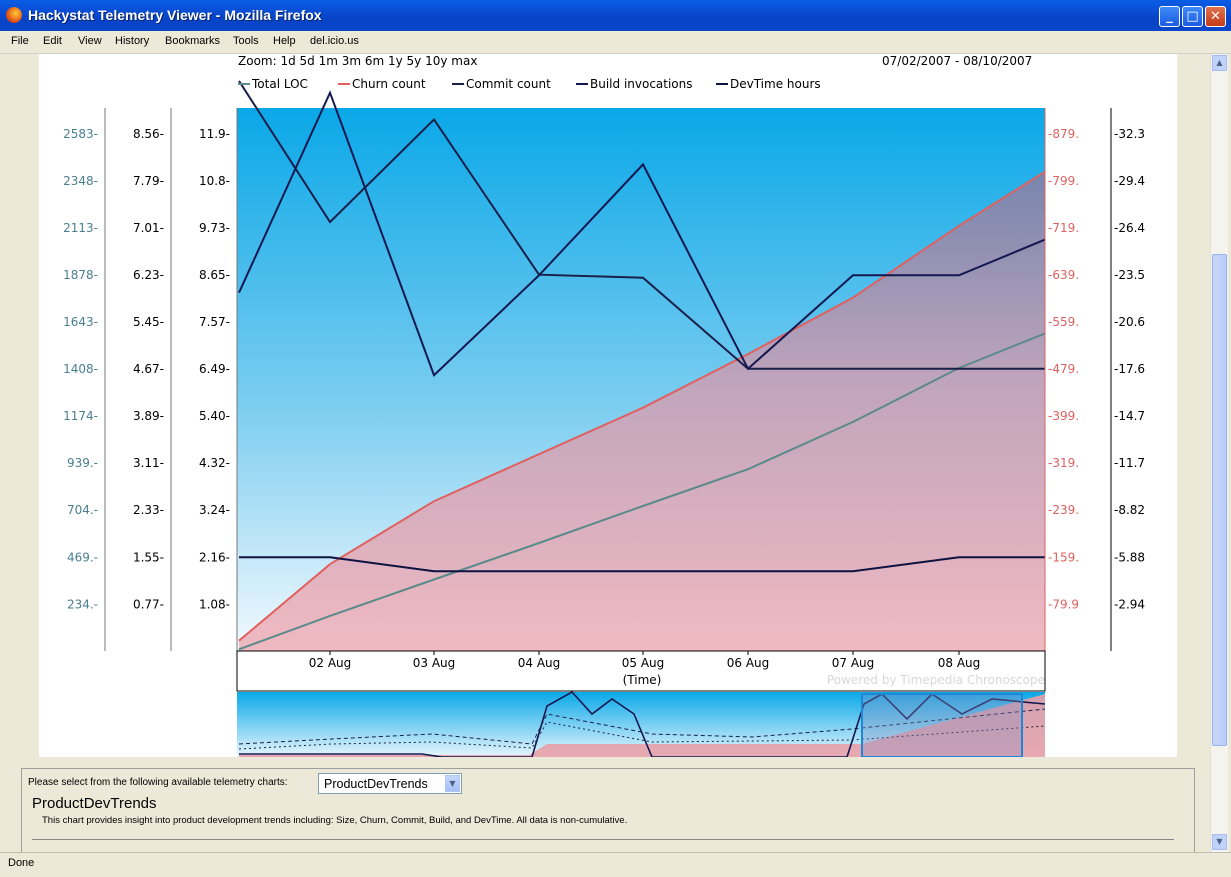 The width and height of the screenshot is (1231, 877). What do you see at coordinates (148, 322) in the screenshot?
I see `axis-tick-commit: 5.45-` at bounding box center [148, 322].